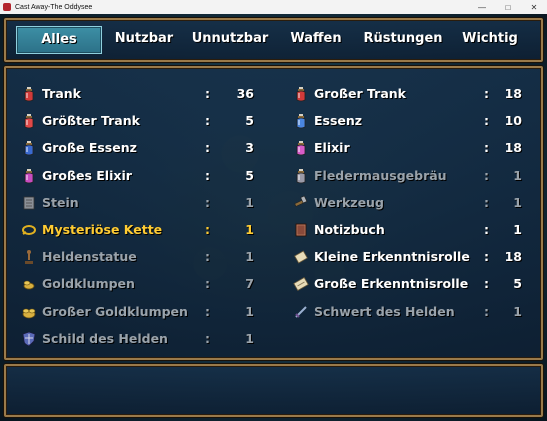 This screenshot has width=547, height=421. What do you see at coordinates (490, 39) in the screenshot?
I see `tab-wichtig: Wichtig` at bounding box center [490, 39].